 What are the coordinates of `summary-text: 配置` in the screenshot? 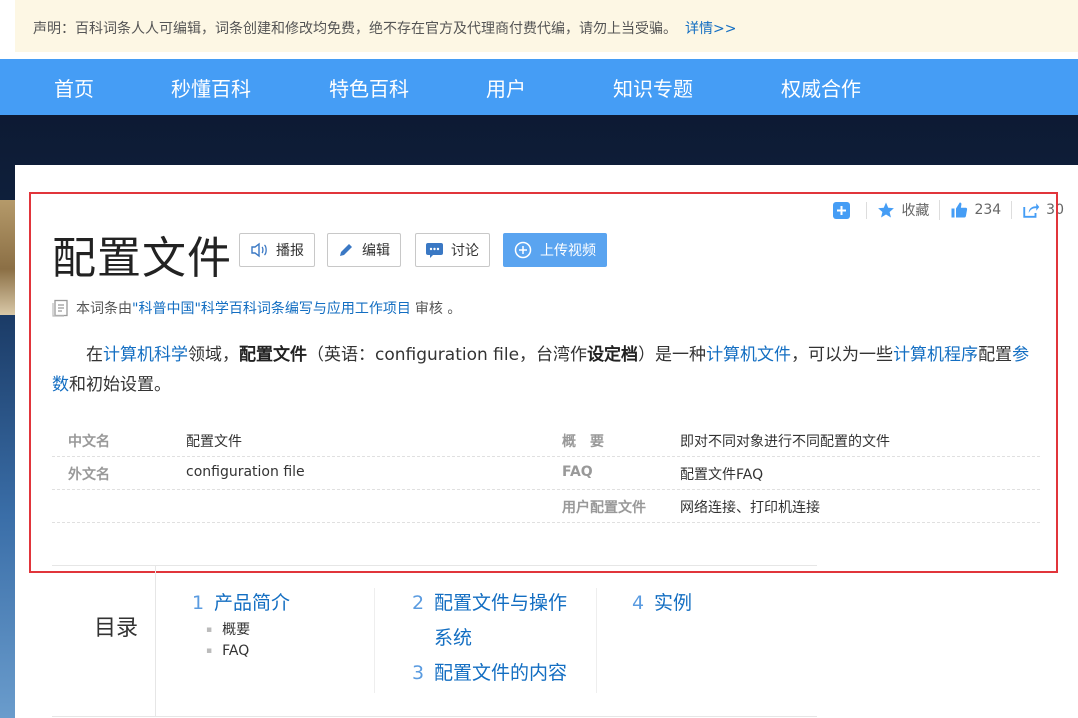 It's located at (995, 355).